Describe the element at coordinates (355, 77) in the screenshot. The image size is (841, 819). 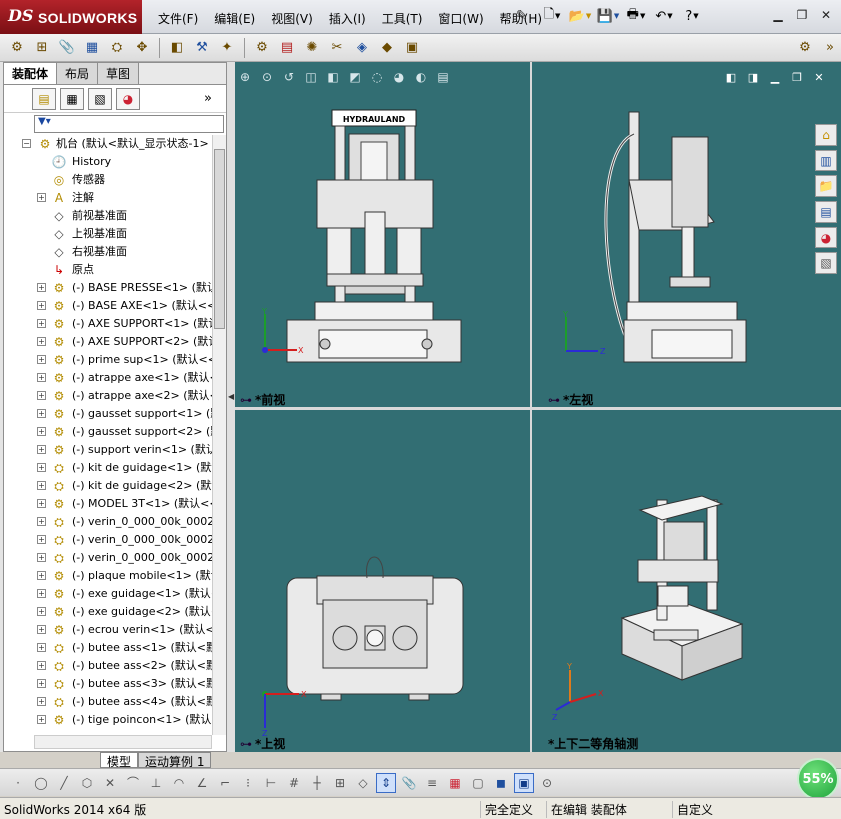
I see `display-style-icon: ◩` at that location.